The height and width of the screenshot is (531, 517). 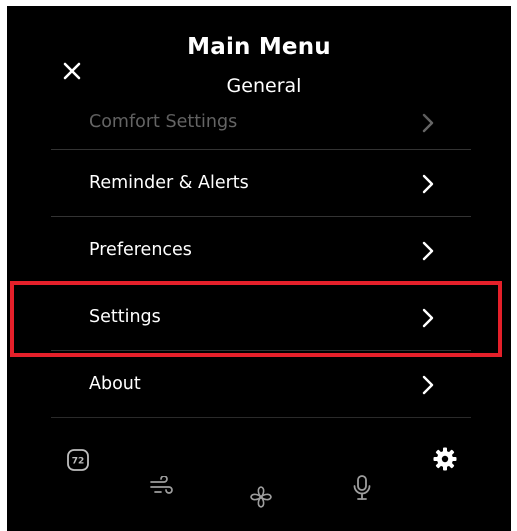 I want to click on menu-item-preferences: Preferences, so click(x=261, y=250).